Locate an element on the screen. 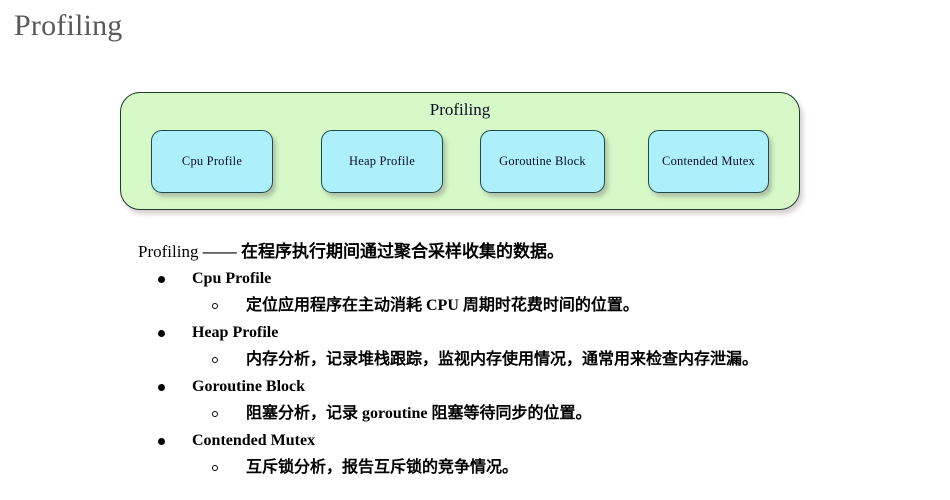 The height and width of the screenshot is (500, 950). outline-level-2: 阻塞分析，记录 goroutine 阻塞等待同步的位置。 is located at coordinates (565, 413).